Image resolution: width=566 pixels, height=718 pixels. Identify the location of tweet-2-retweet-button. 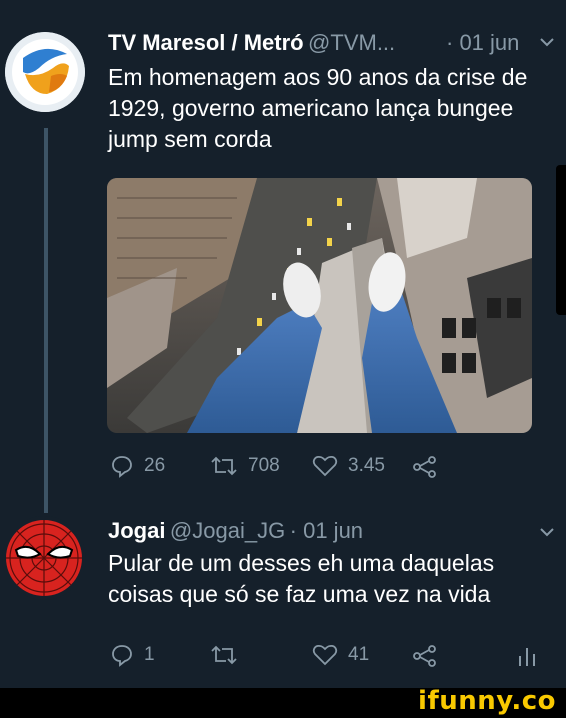
(229, 655).